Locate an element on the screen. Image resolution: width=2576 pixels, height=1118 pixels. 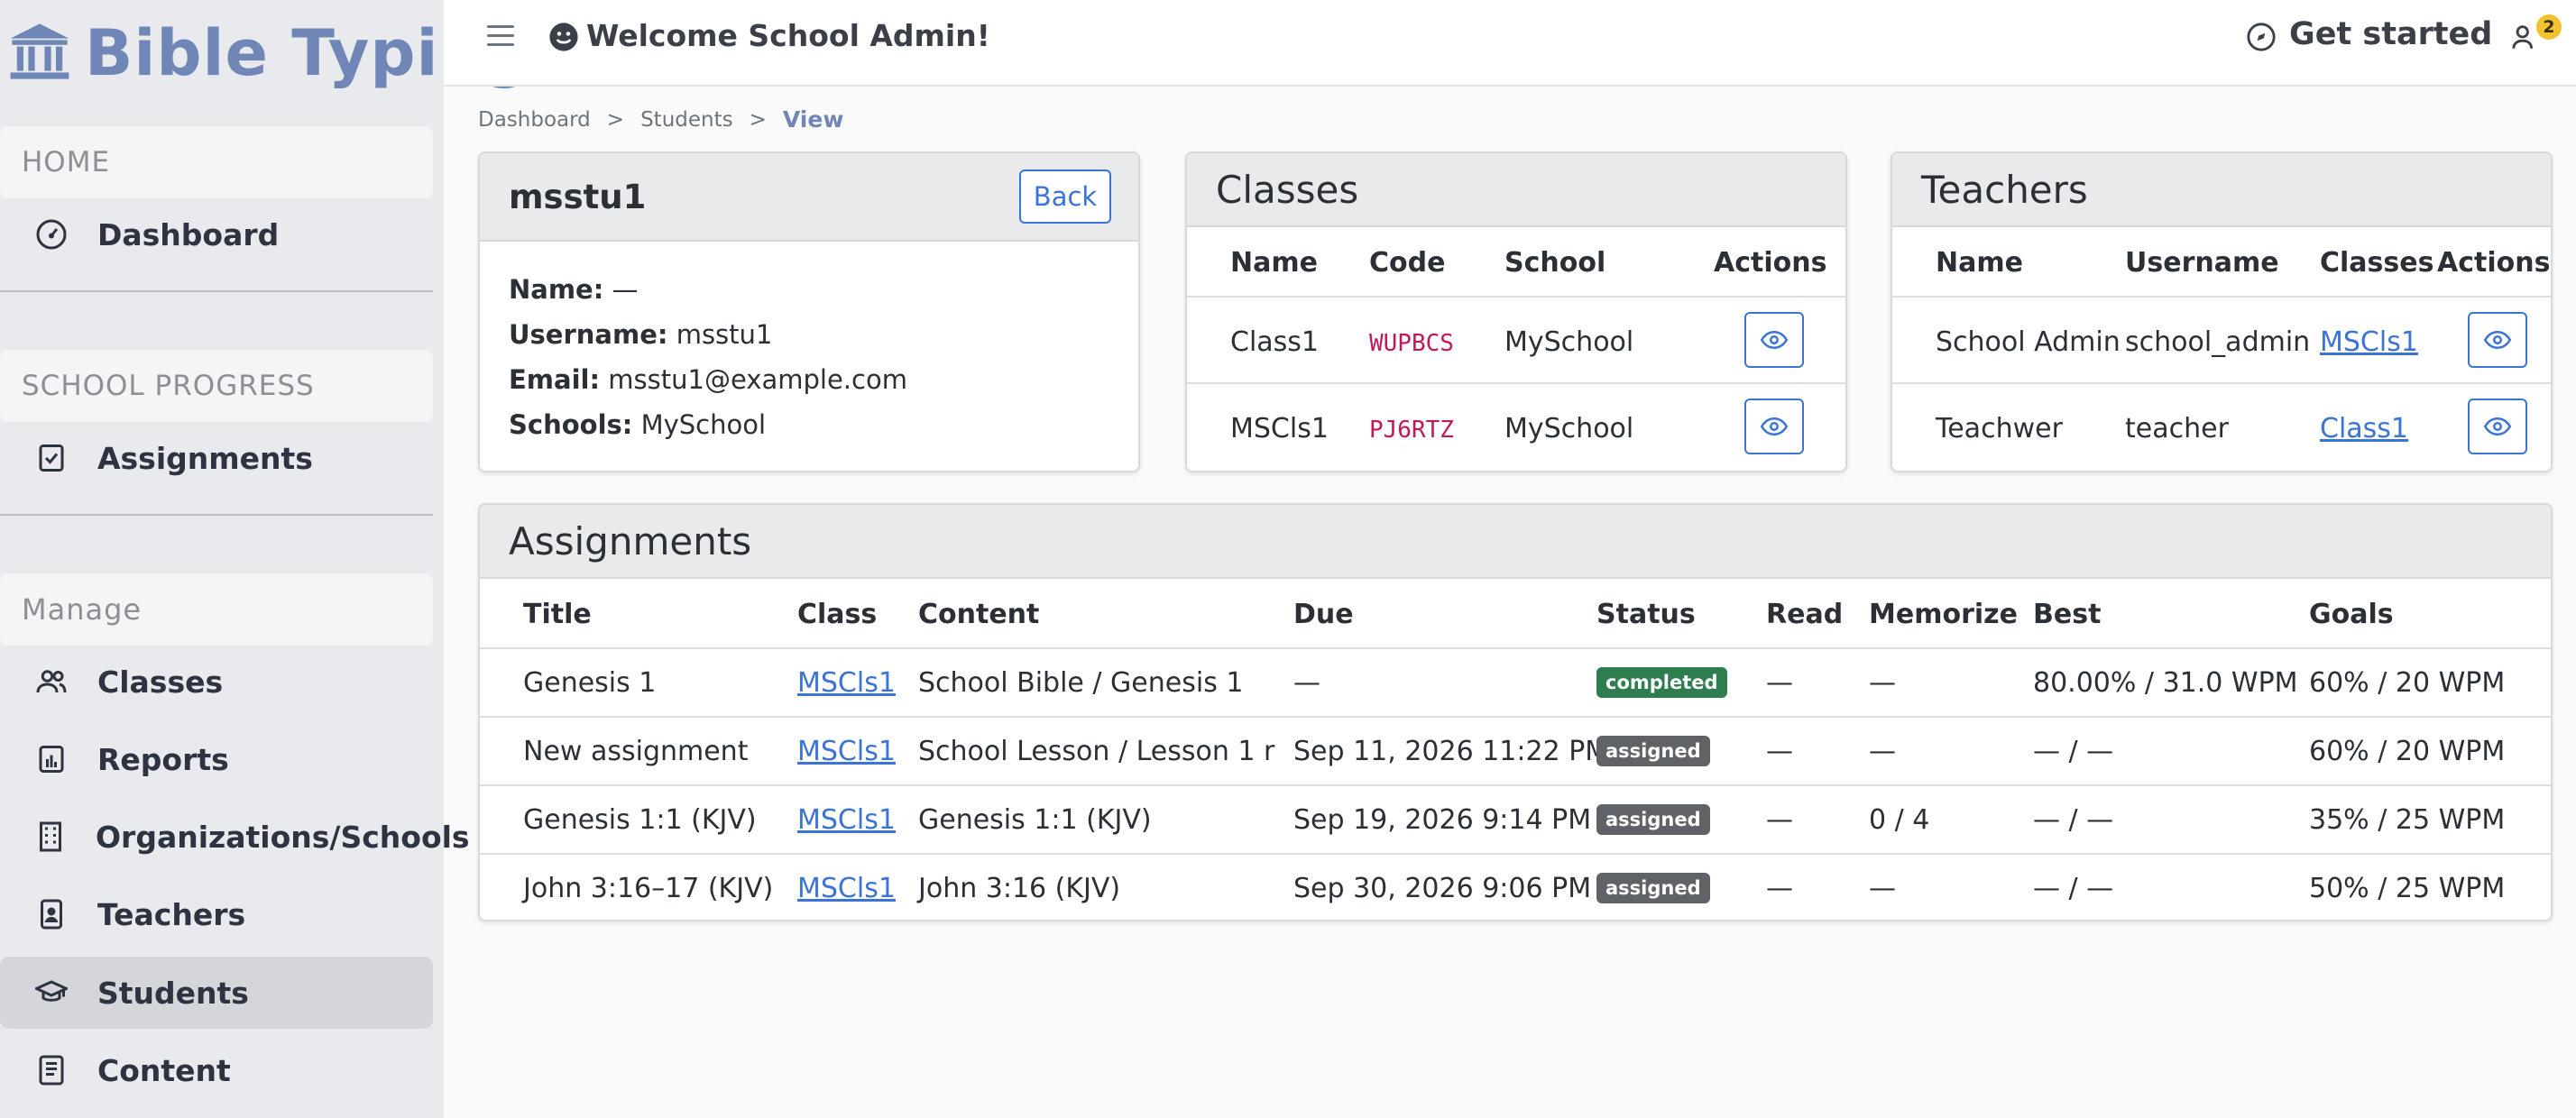
profile-name: Name: — is located at coordinates (574, 289).